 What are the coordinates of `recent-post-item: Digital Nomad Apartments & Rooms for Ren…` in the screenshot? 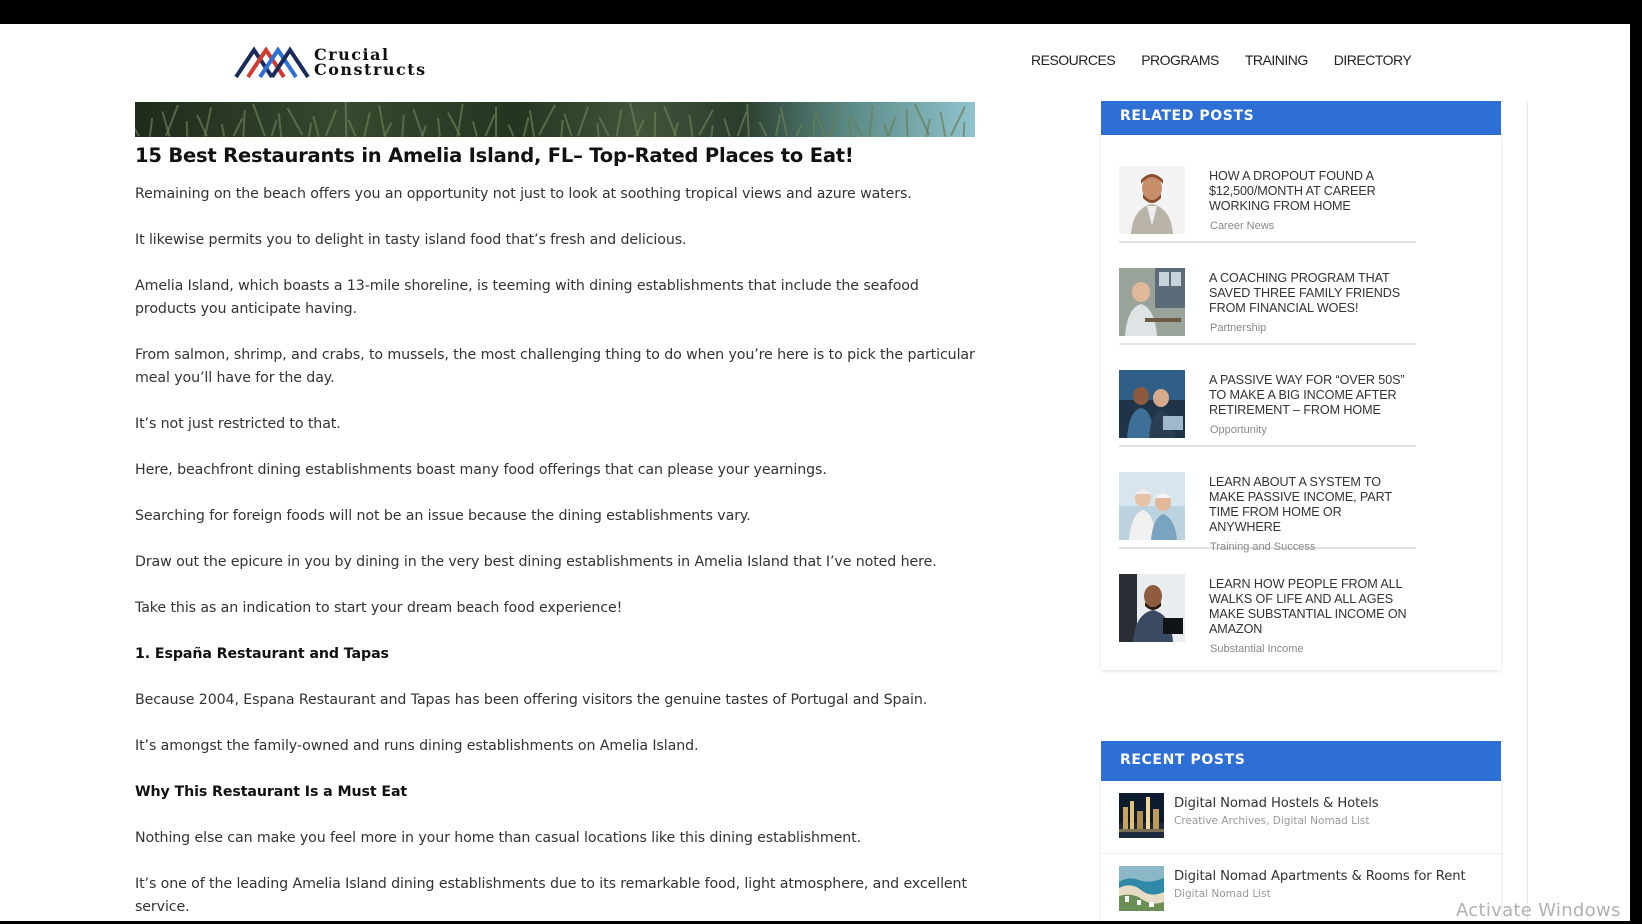 It's located at (1301, 887).